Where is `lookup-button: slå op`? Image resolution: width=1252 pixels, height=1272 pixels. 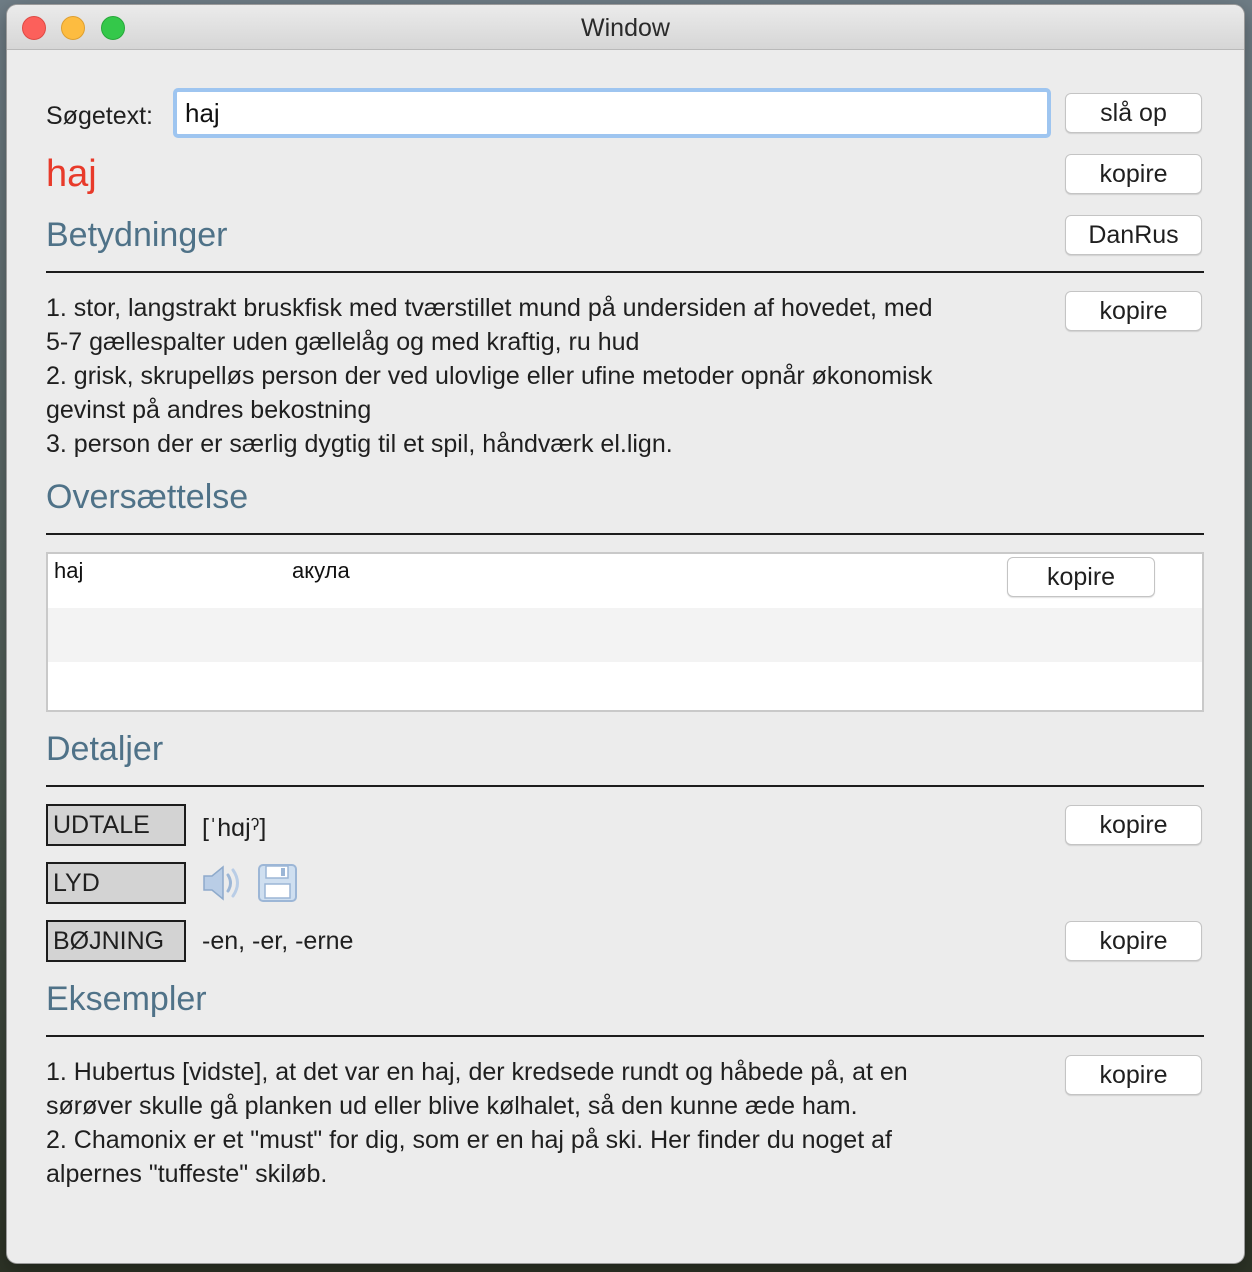
lookup-button: slå op is located at coordinates (1133, 113).